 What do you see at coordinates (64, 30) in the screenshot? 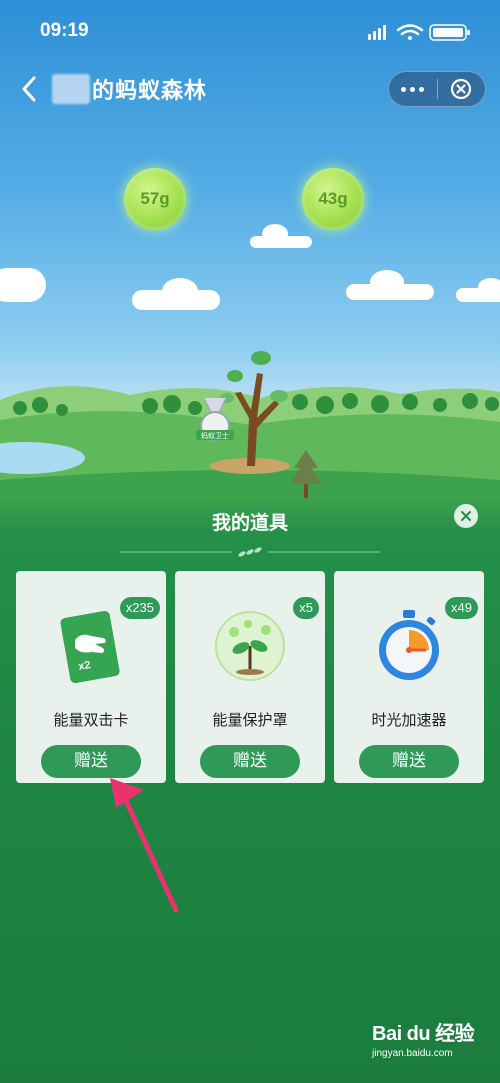
I see `status-time: 09:19` at bounding box center [64, 30].